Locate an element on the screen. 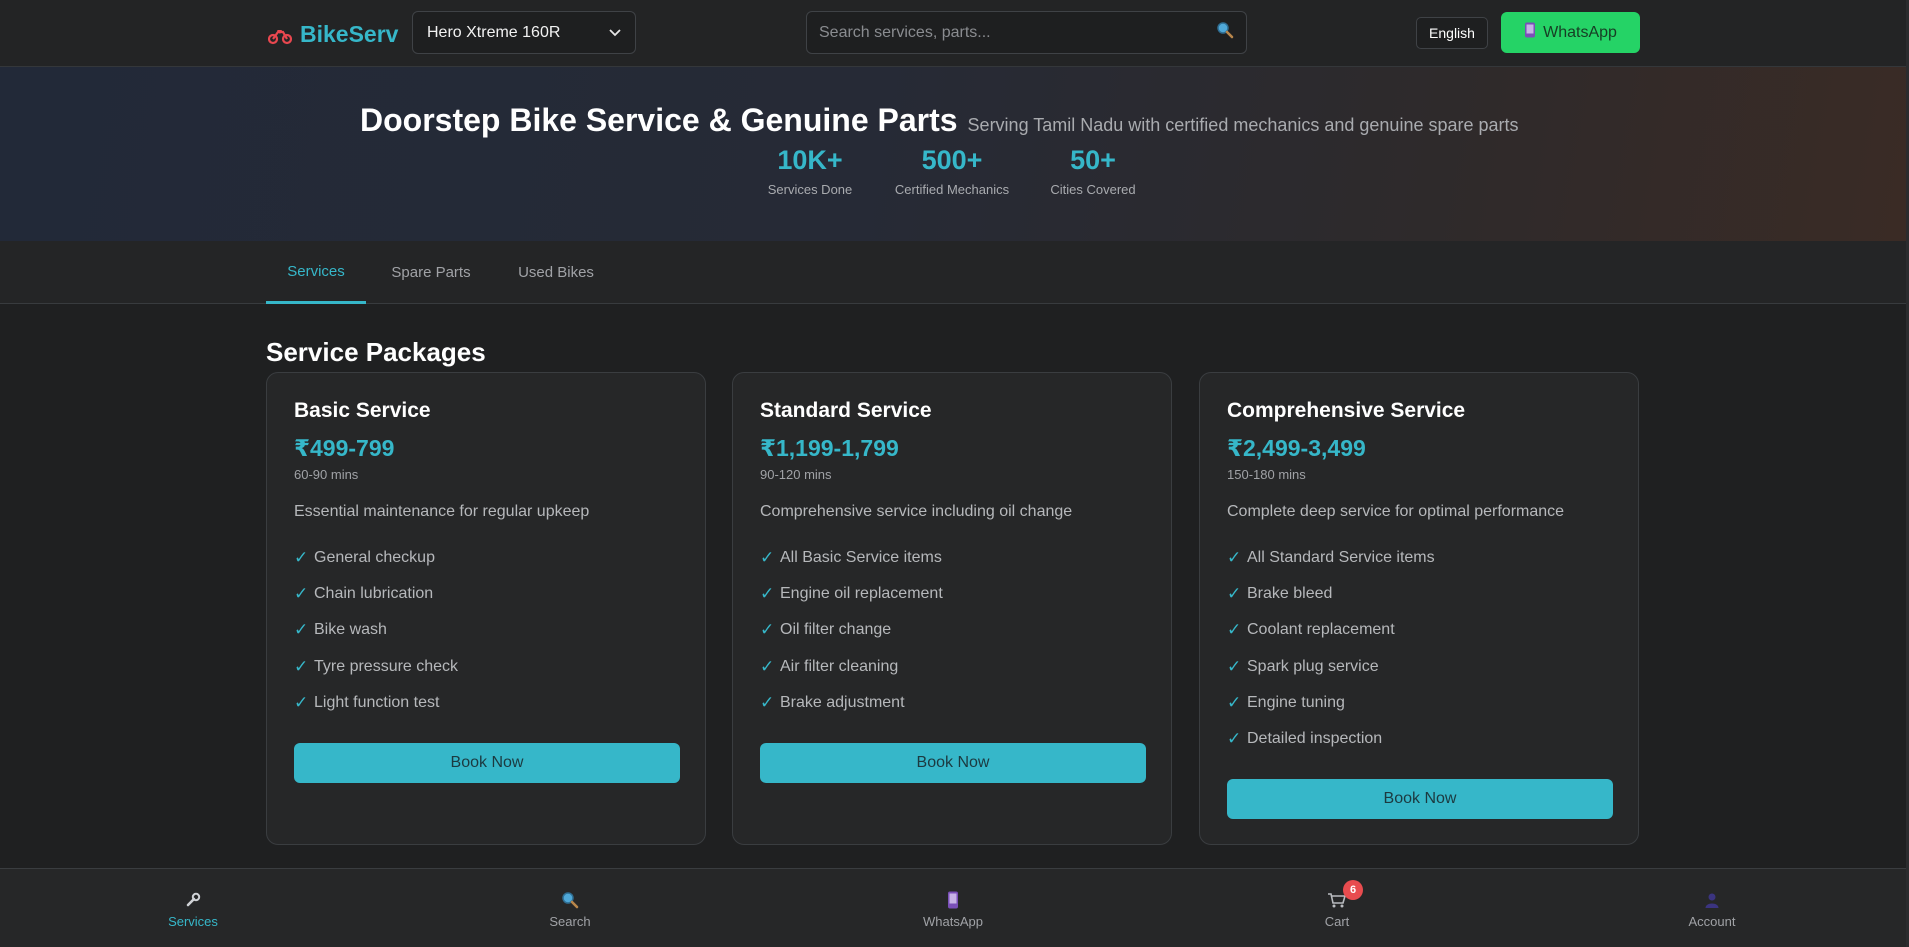 This screenshot has height=947, width=1909. feature-item: ✓ Air filter cleaning is located at coordinates (851, 667).